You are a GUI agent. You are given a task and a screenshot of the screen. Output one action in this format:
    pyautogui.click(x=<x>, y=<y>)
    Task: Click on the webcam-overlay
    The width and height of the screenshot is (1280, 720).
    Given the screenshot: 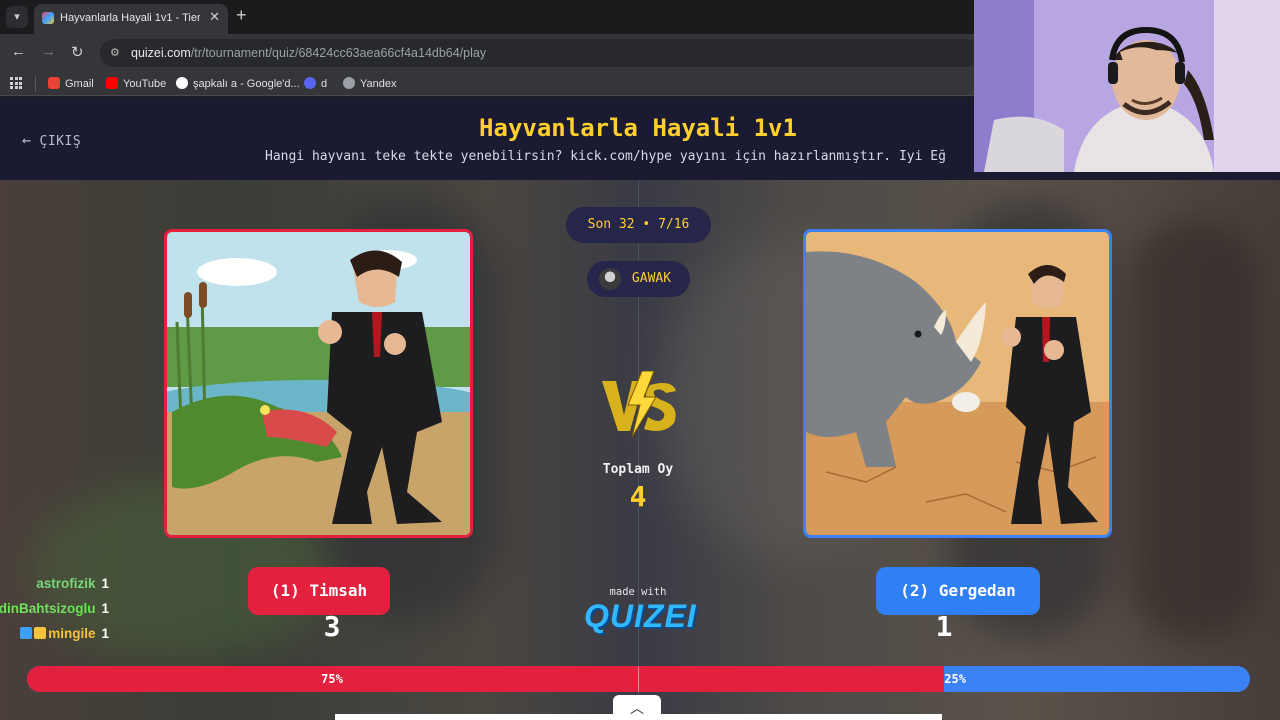 What is the action you would take?
    pyautogui.click(x=1127, y=86)
    